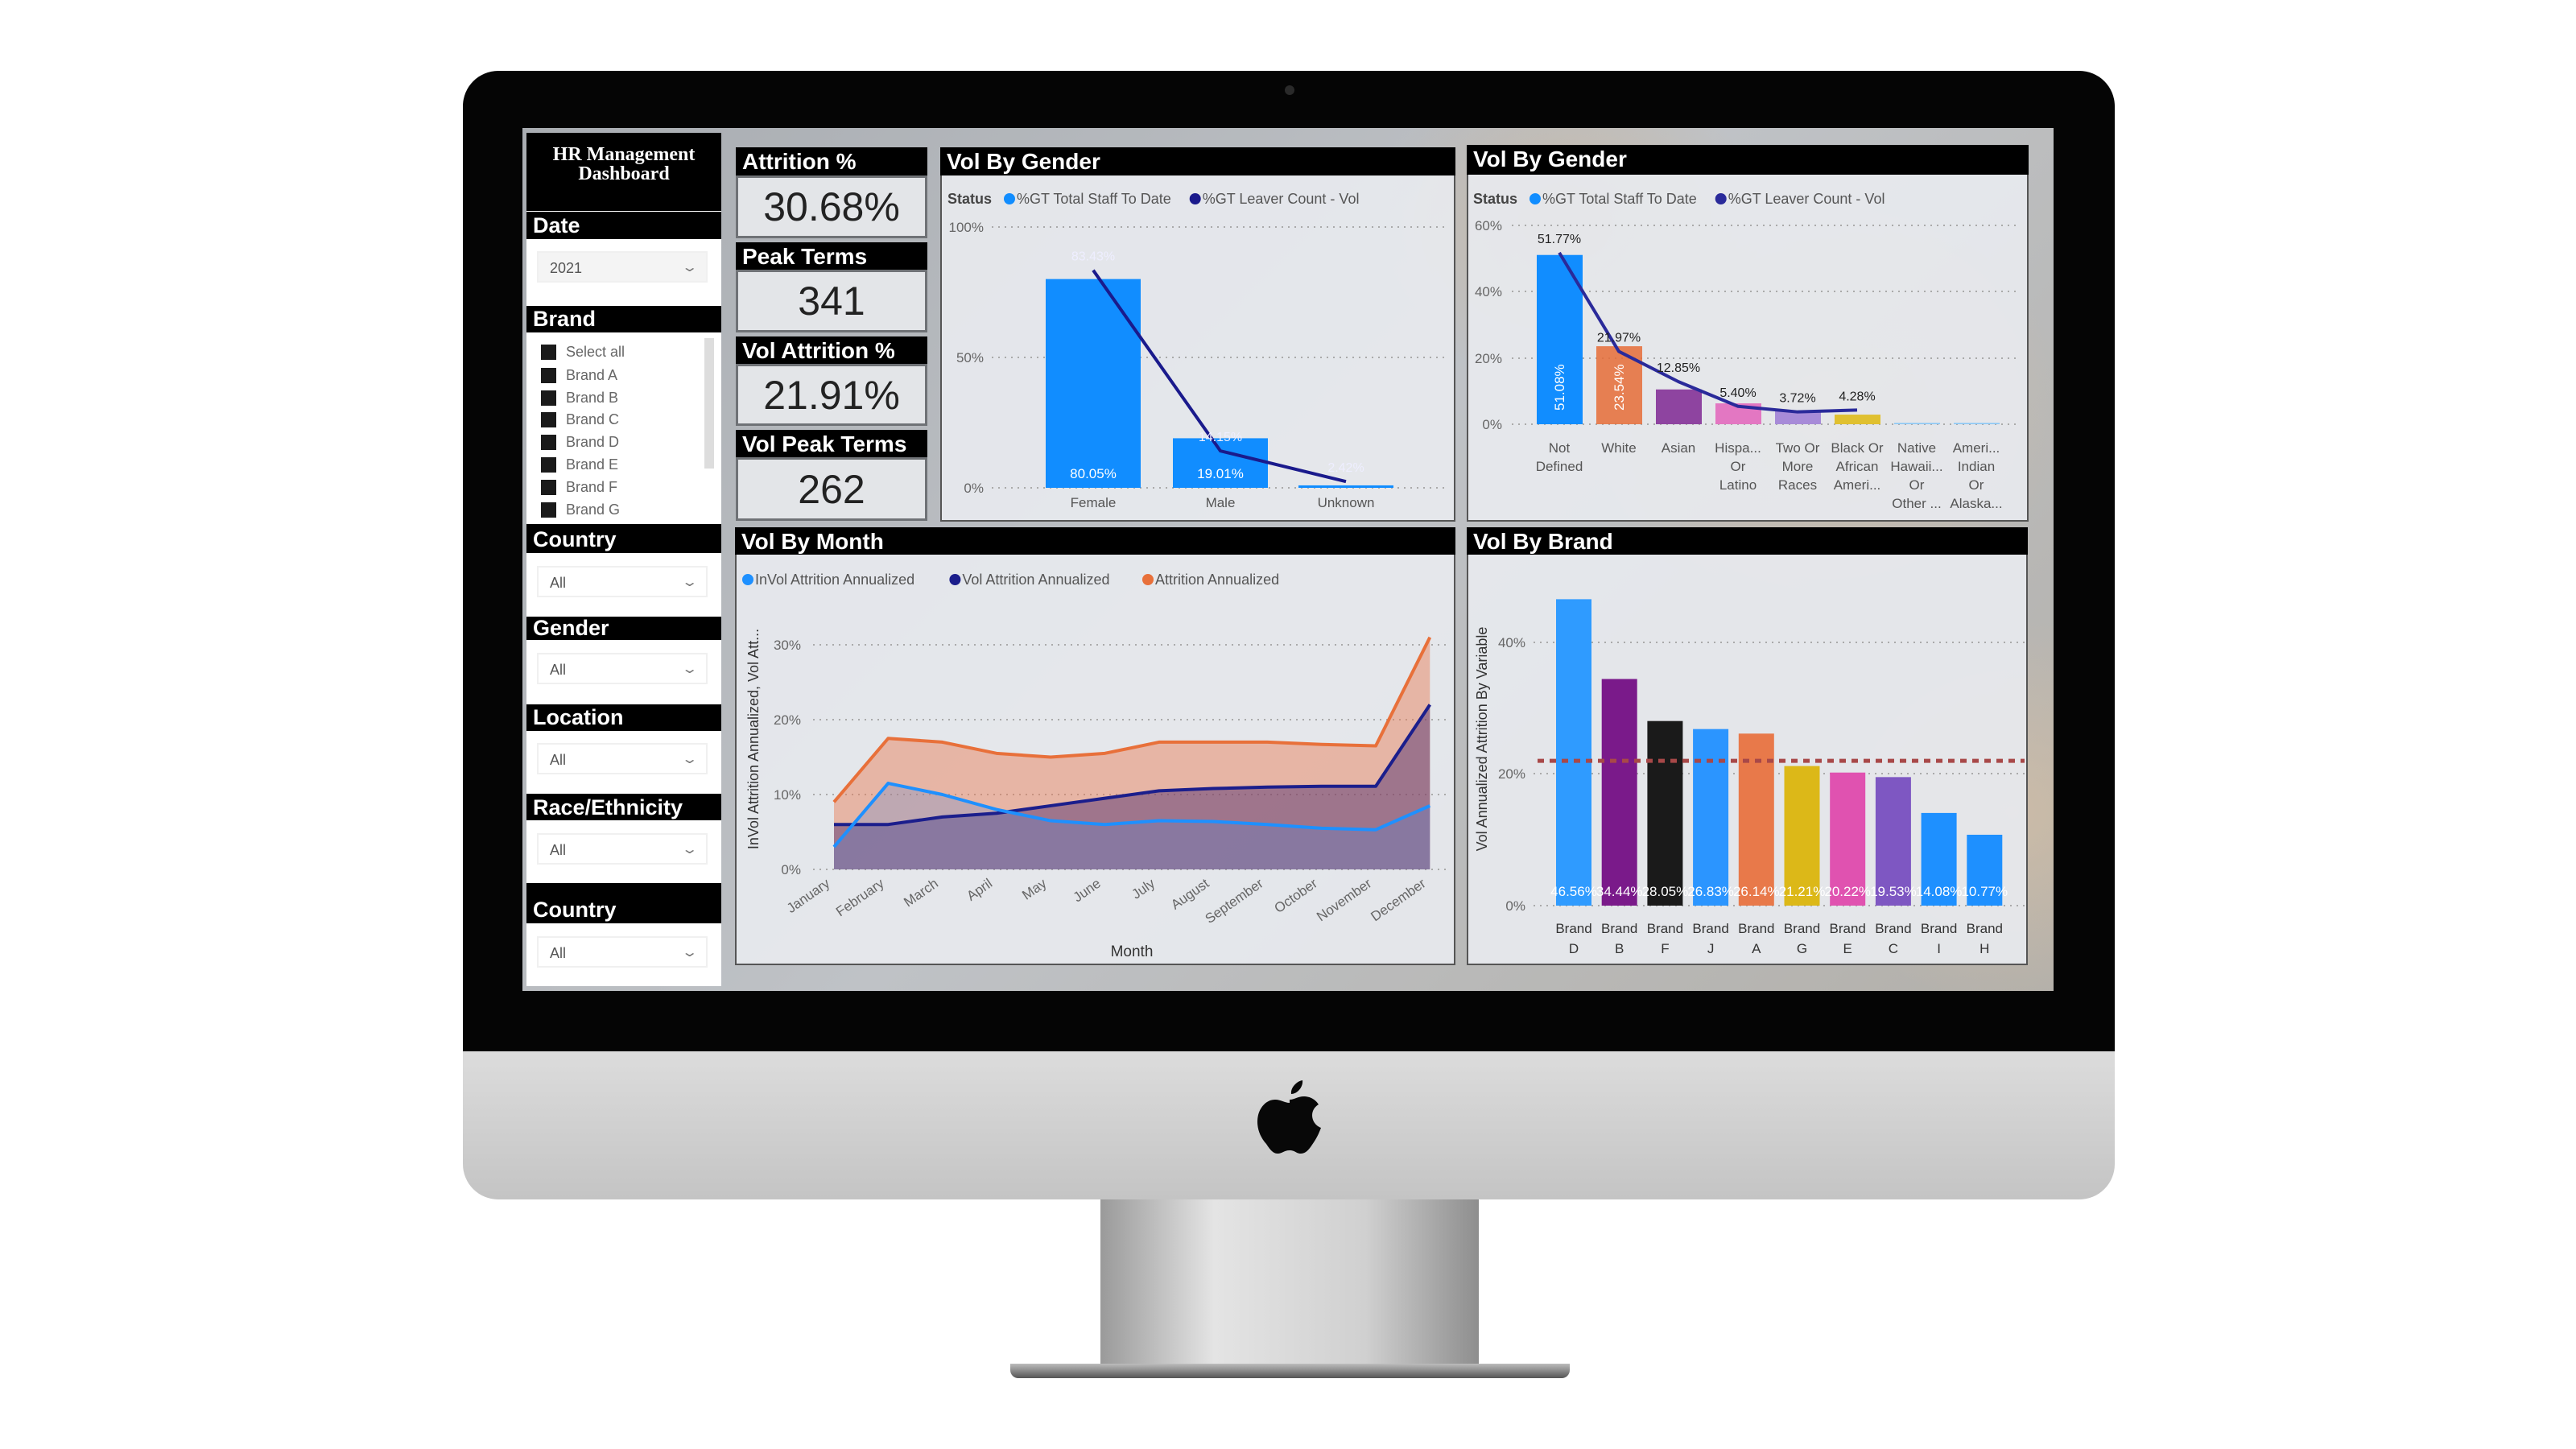  What do you see at coordinates (1916, 448) in the screenshot?
I see `x-tick-label: Native` at bounding box center [1916, 448].